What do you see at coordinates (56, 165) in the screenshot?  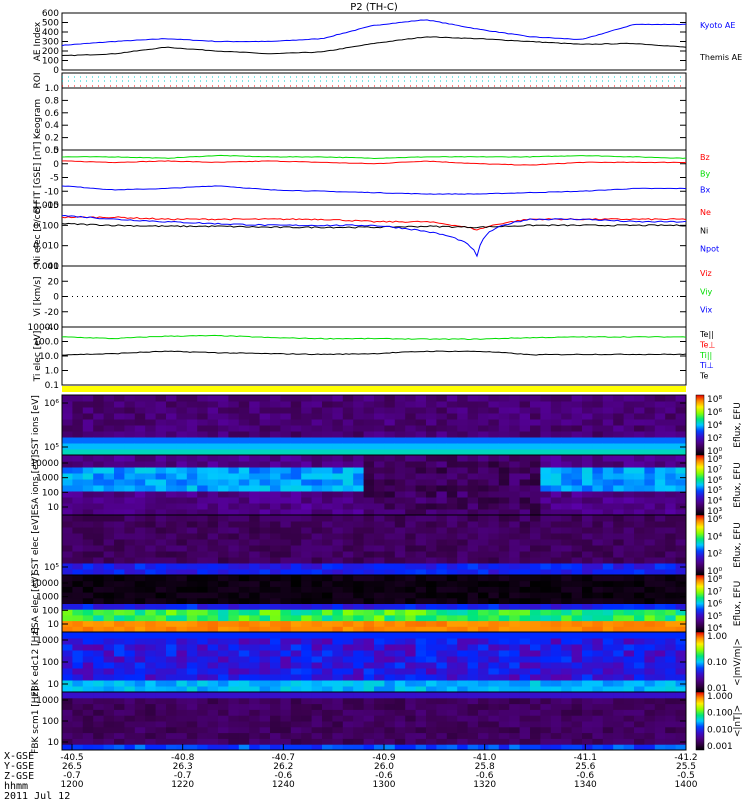 I see `b-ytick-label: 0` at bounding box center [56, 165].